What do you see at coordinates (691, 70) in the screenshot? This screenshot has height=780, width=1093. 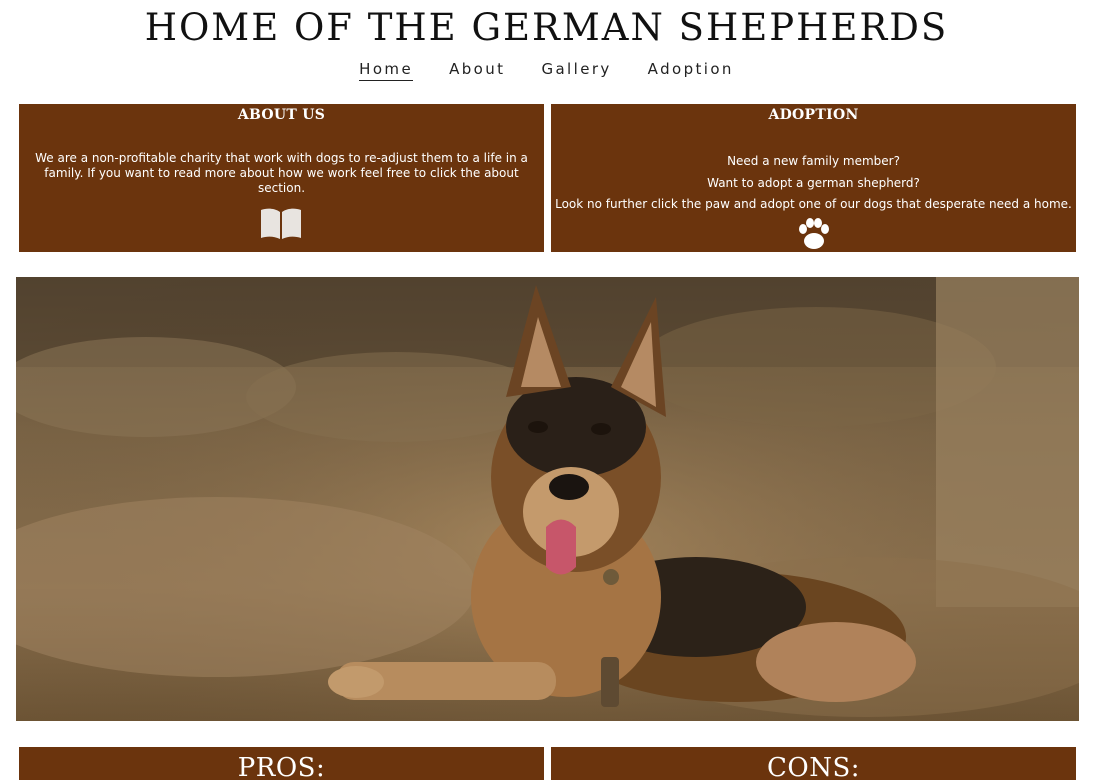 I see `nav-adoption-link: Adoption` at bounding box center [691, 70].